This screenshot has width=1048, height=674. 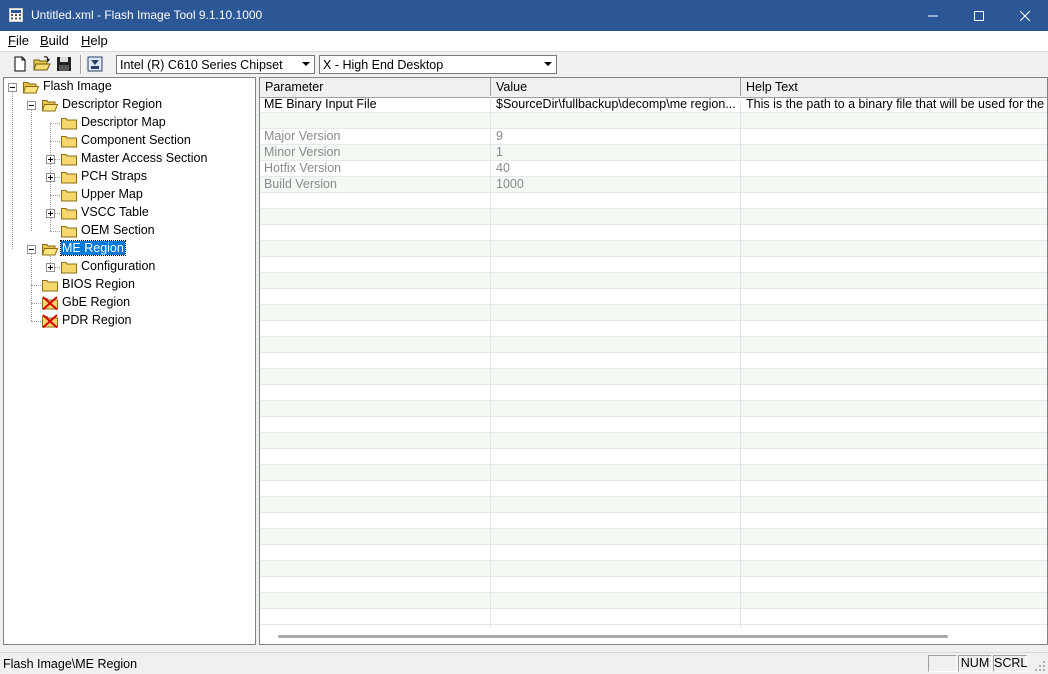 I want to click on menu-build: Build, so click(x=54, y=40).